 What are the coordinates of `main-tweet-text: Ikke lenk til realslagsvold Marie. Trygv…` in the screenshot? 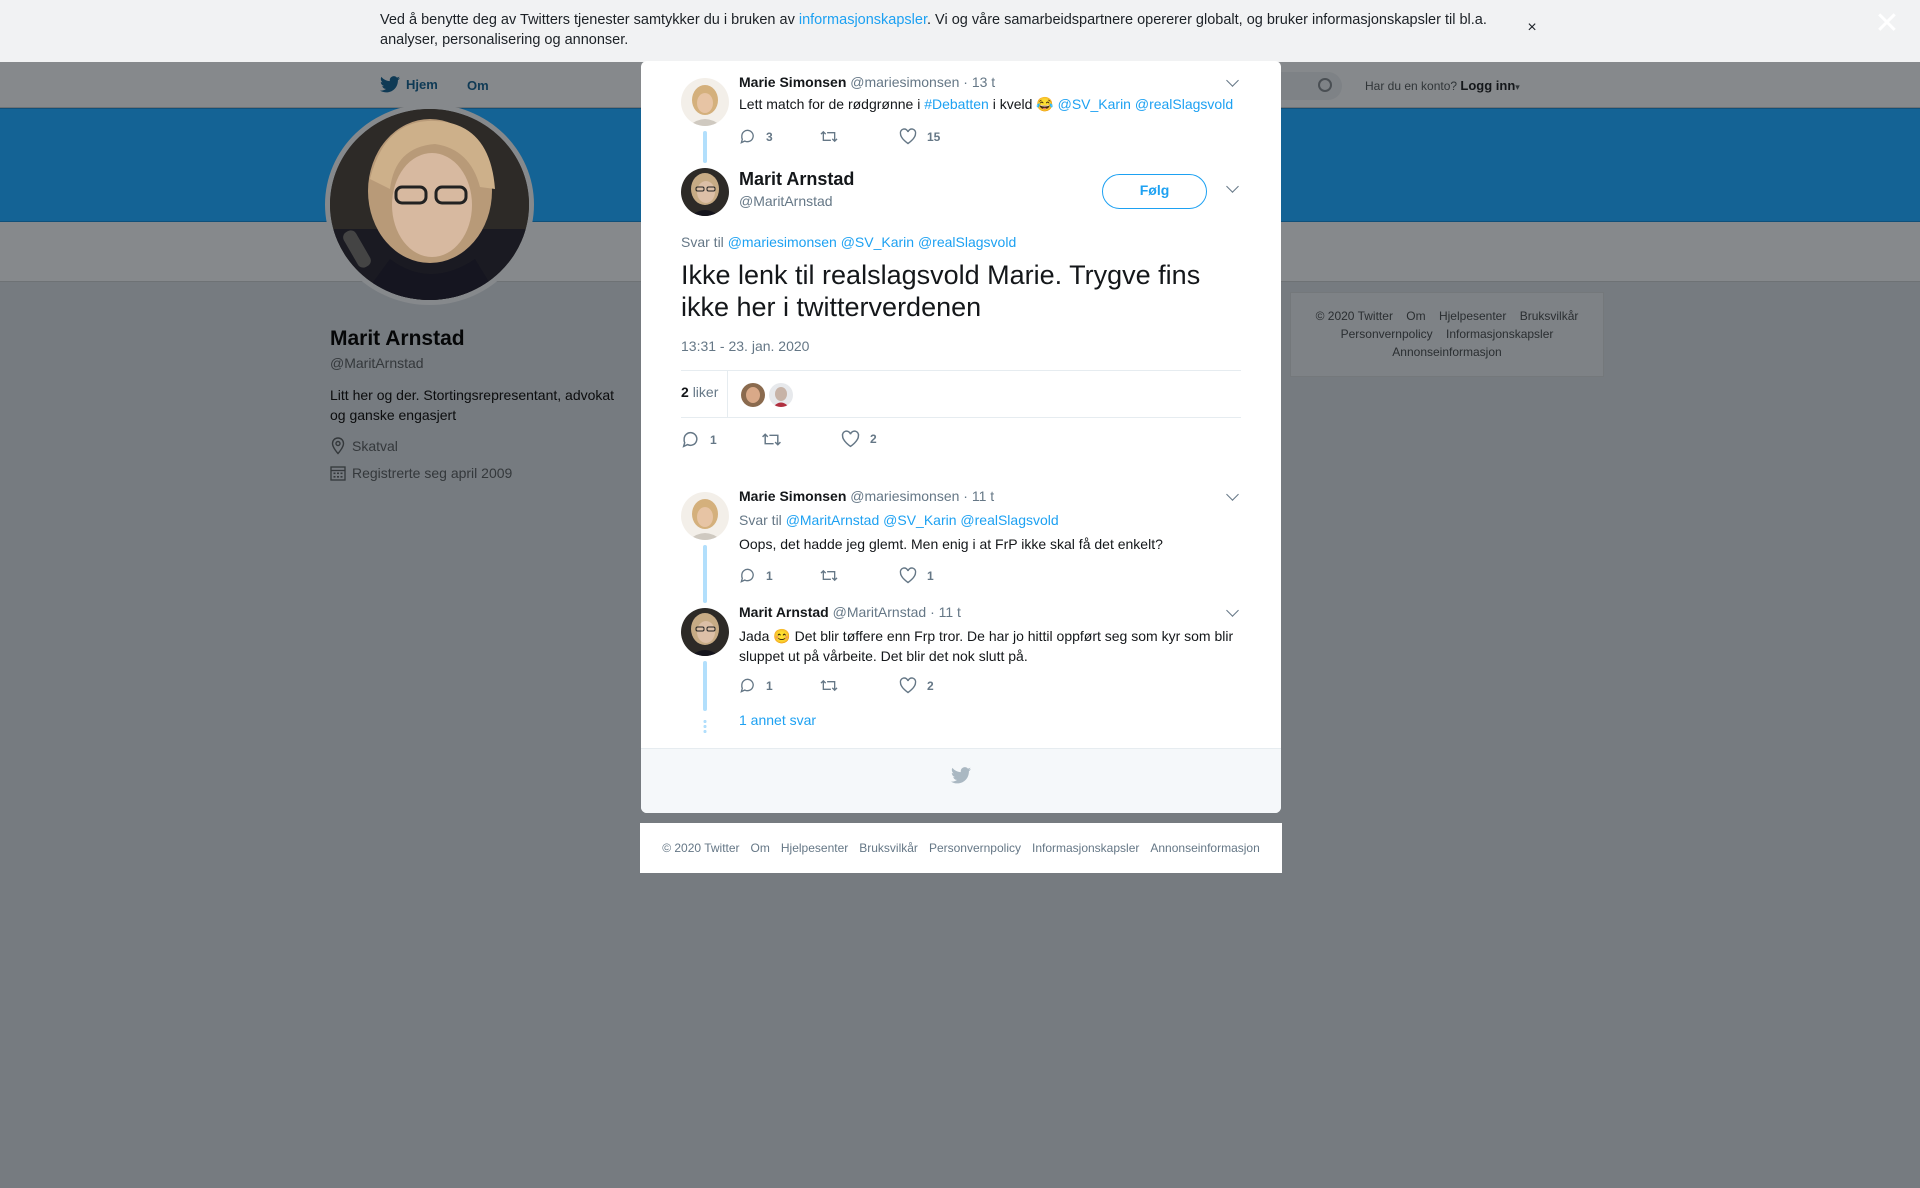 It's located at (941, 291).